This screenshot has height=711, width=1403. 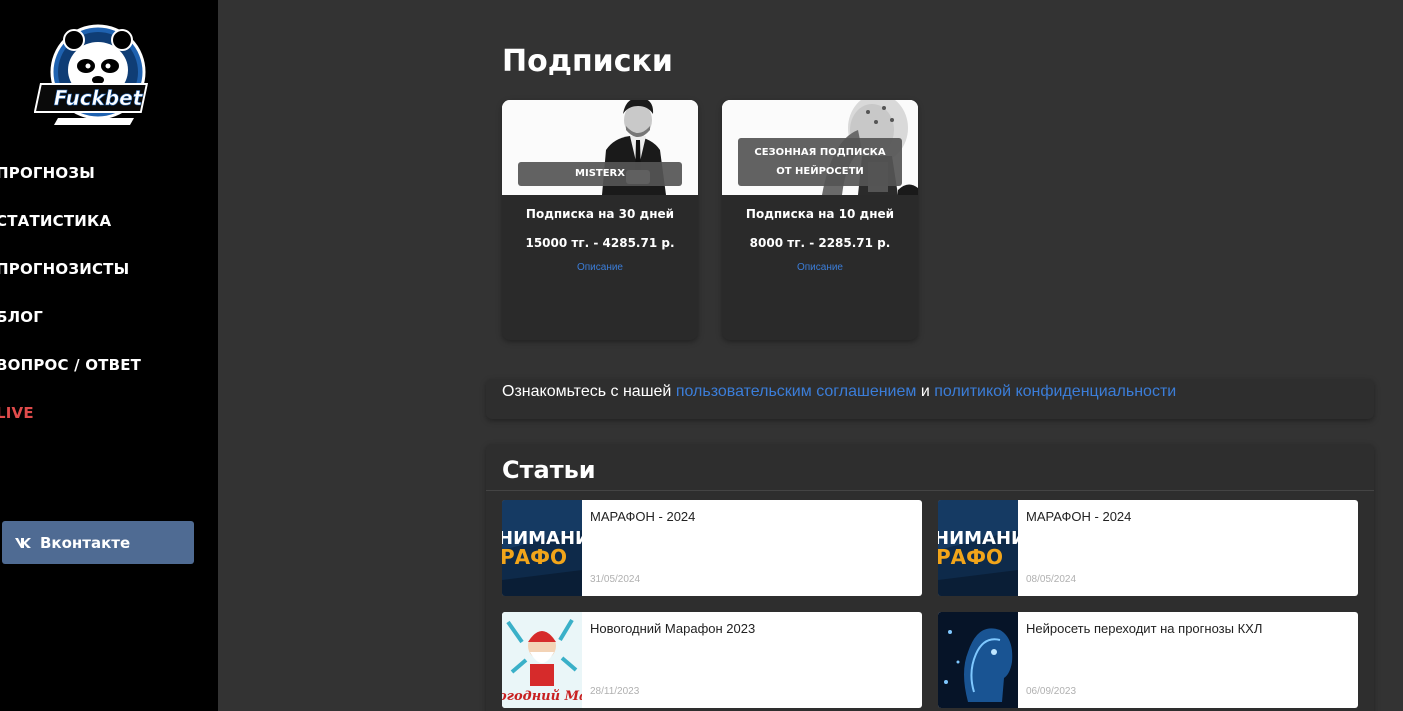 I want to click on subscription-title: Подписка на 10 дней, so click(x=820, y=214).